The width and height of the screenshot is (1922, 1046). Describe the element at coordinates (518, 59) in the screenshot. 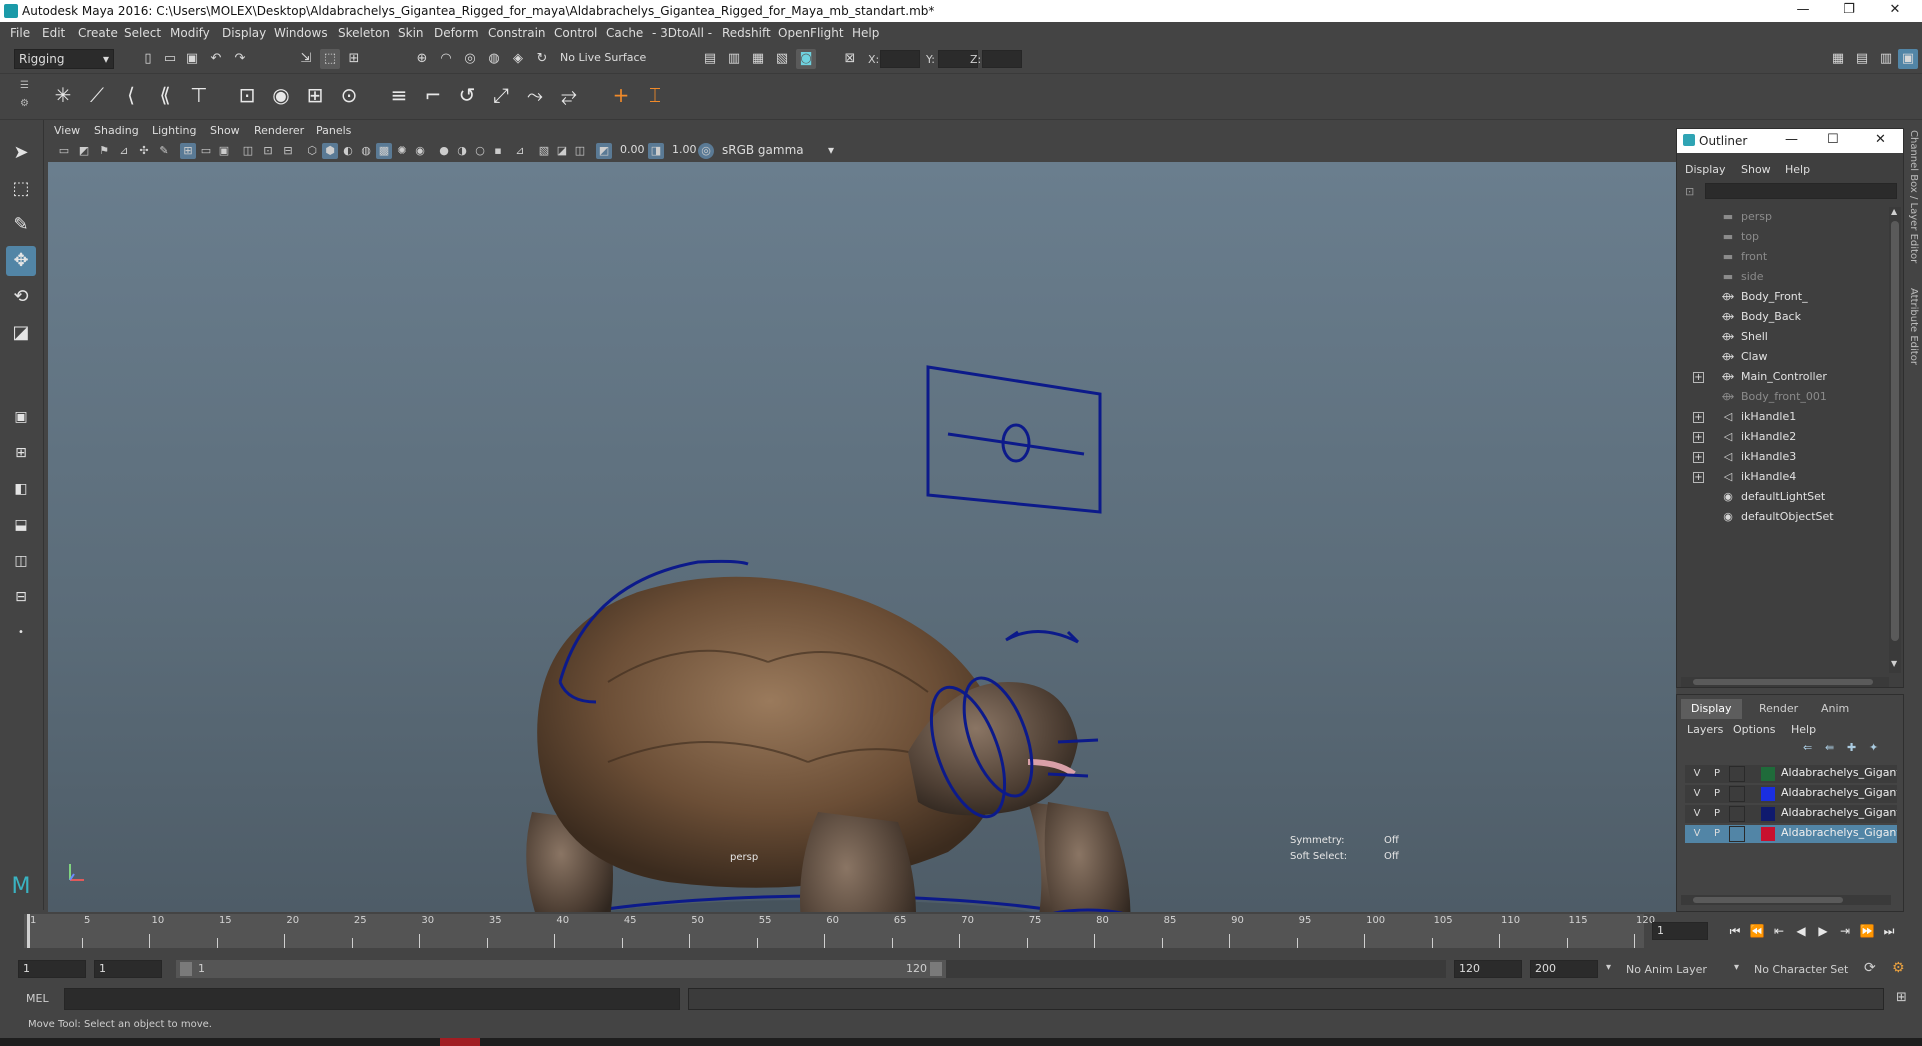

I see `snap-surface-icon: ◈` at that location.